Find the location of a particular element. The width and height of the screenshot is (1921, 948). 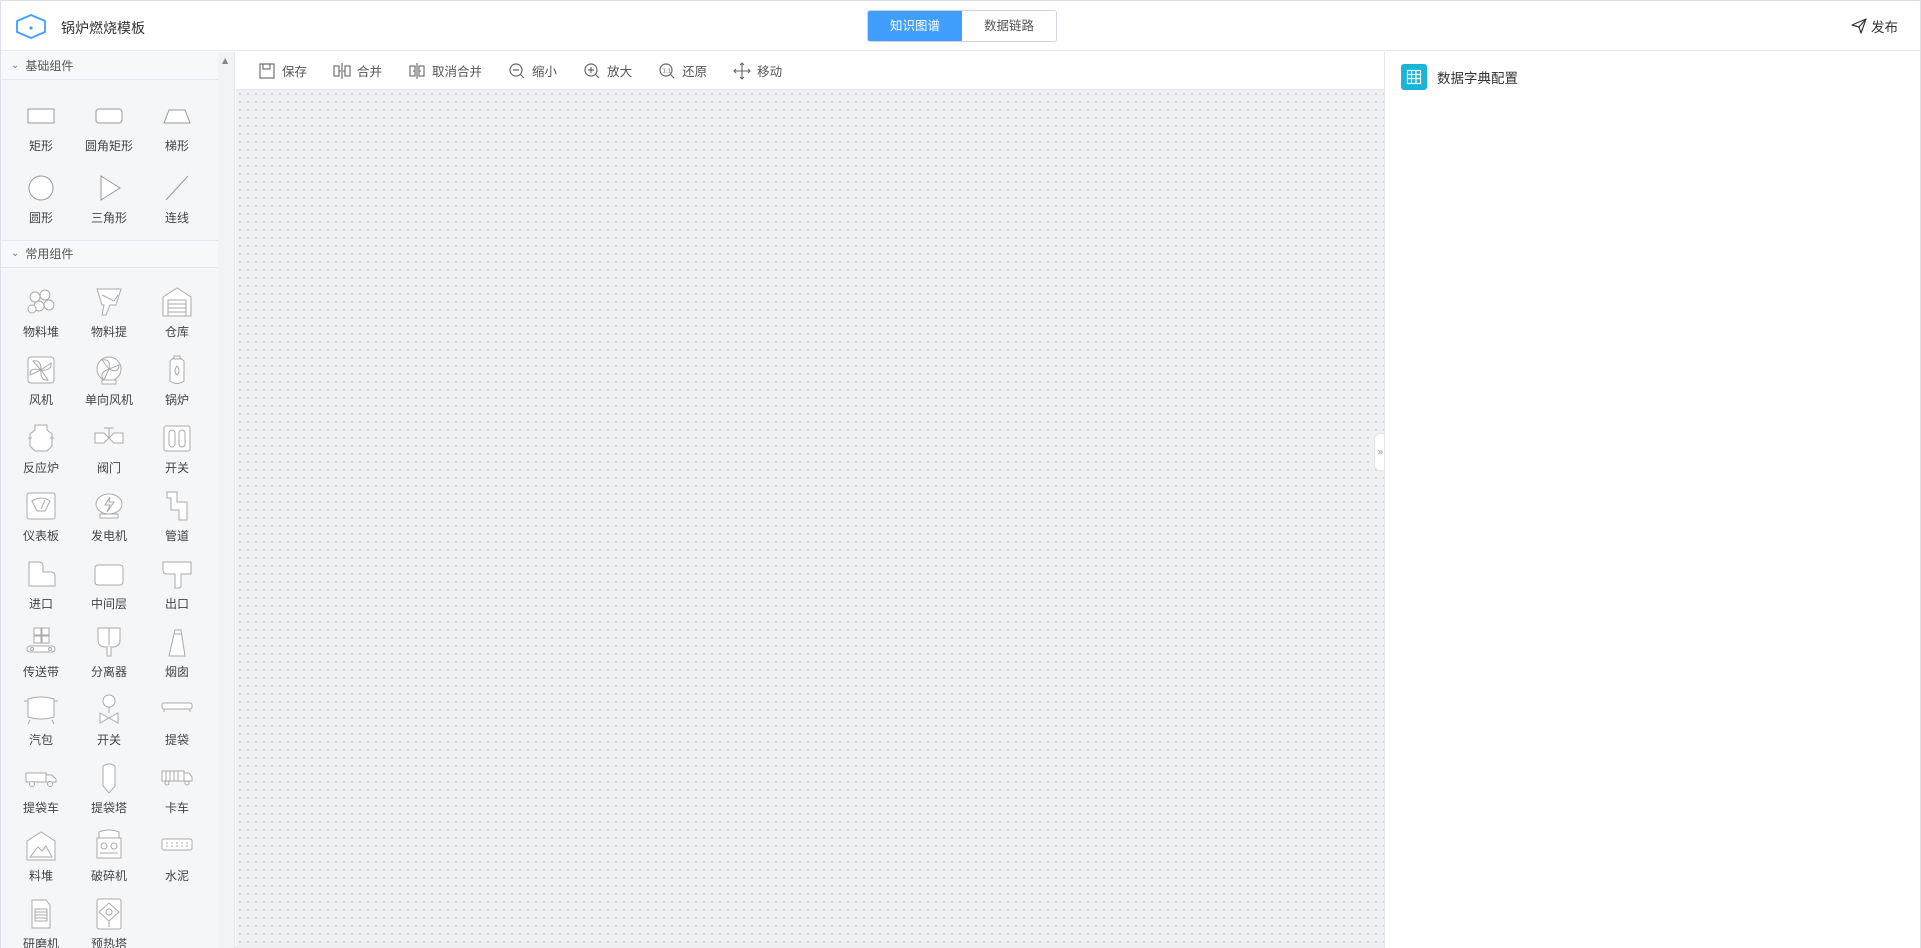

view-switch: 知识图谱 数据链路 is located at coordinates (962, 26).